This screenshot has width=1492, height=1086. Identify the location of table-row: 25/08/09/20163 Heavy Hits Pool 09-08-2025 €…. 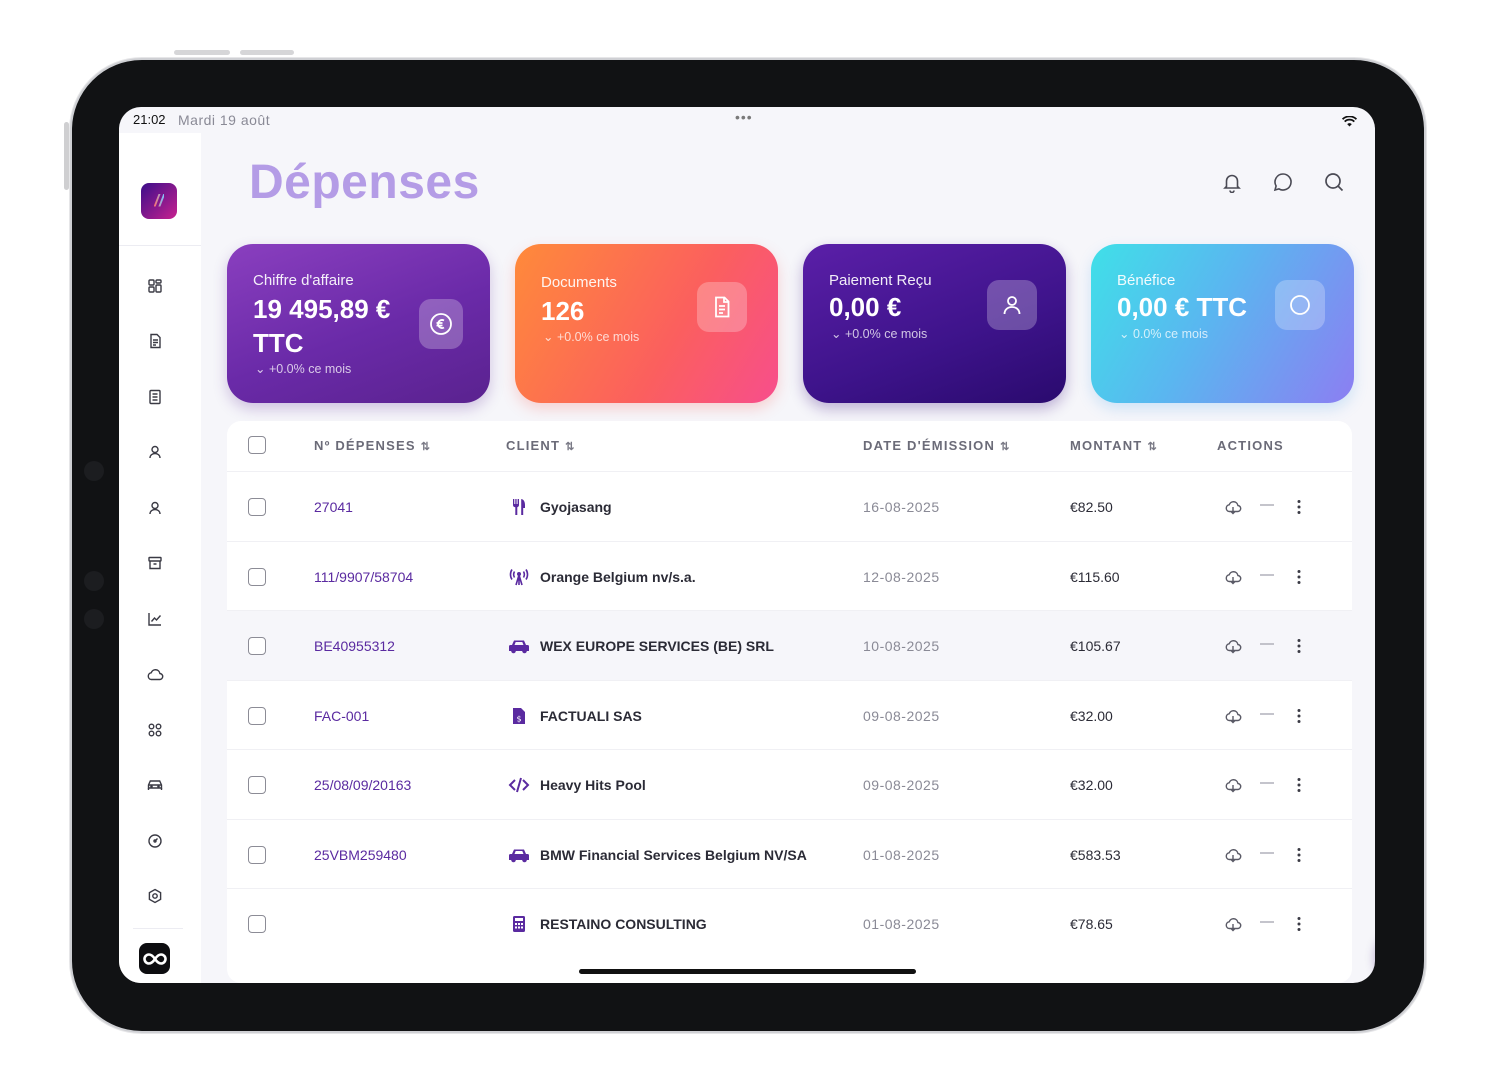
(789, 784).